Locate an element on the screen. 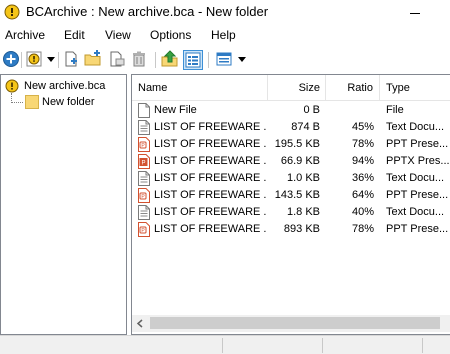 Image resolution: width=450 pixels, height=354 pixels. archive-icon is located at coordinates (12, 86).